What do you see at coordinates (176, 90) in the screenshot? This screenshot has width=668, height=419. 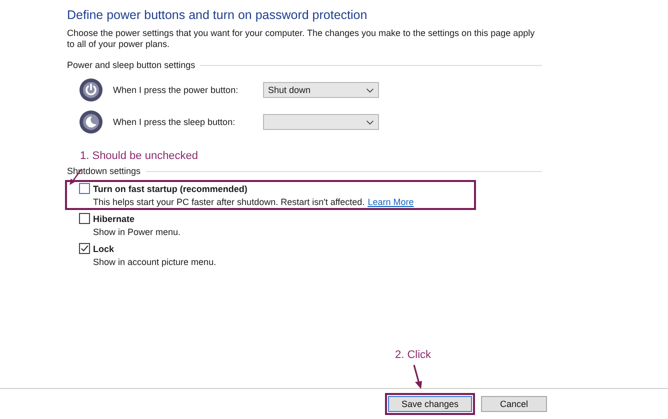 I see `setting-label: When I press the power button:` at bounding box center [176, 90].